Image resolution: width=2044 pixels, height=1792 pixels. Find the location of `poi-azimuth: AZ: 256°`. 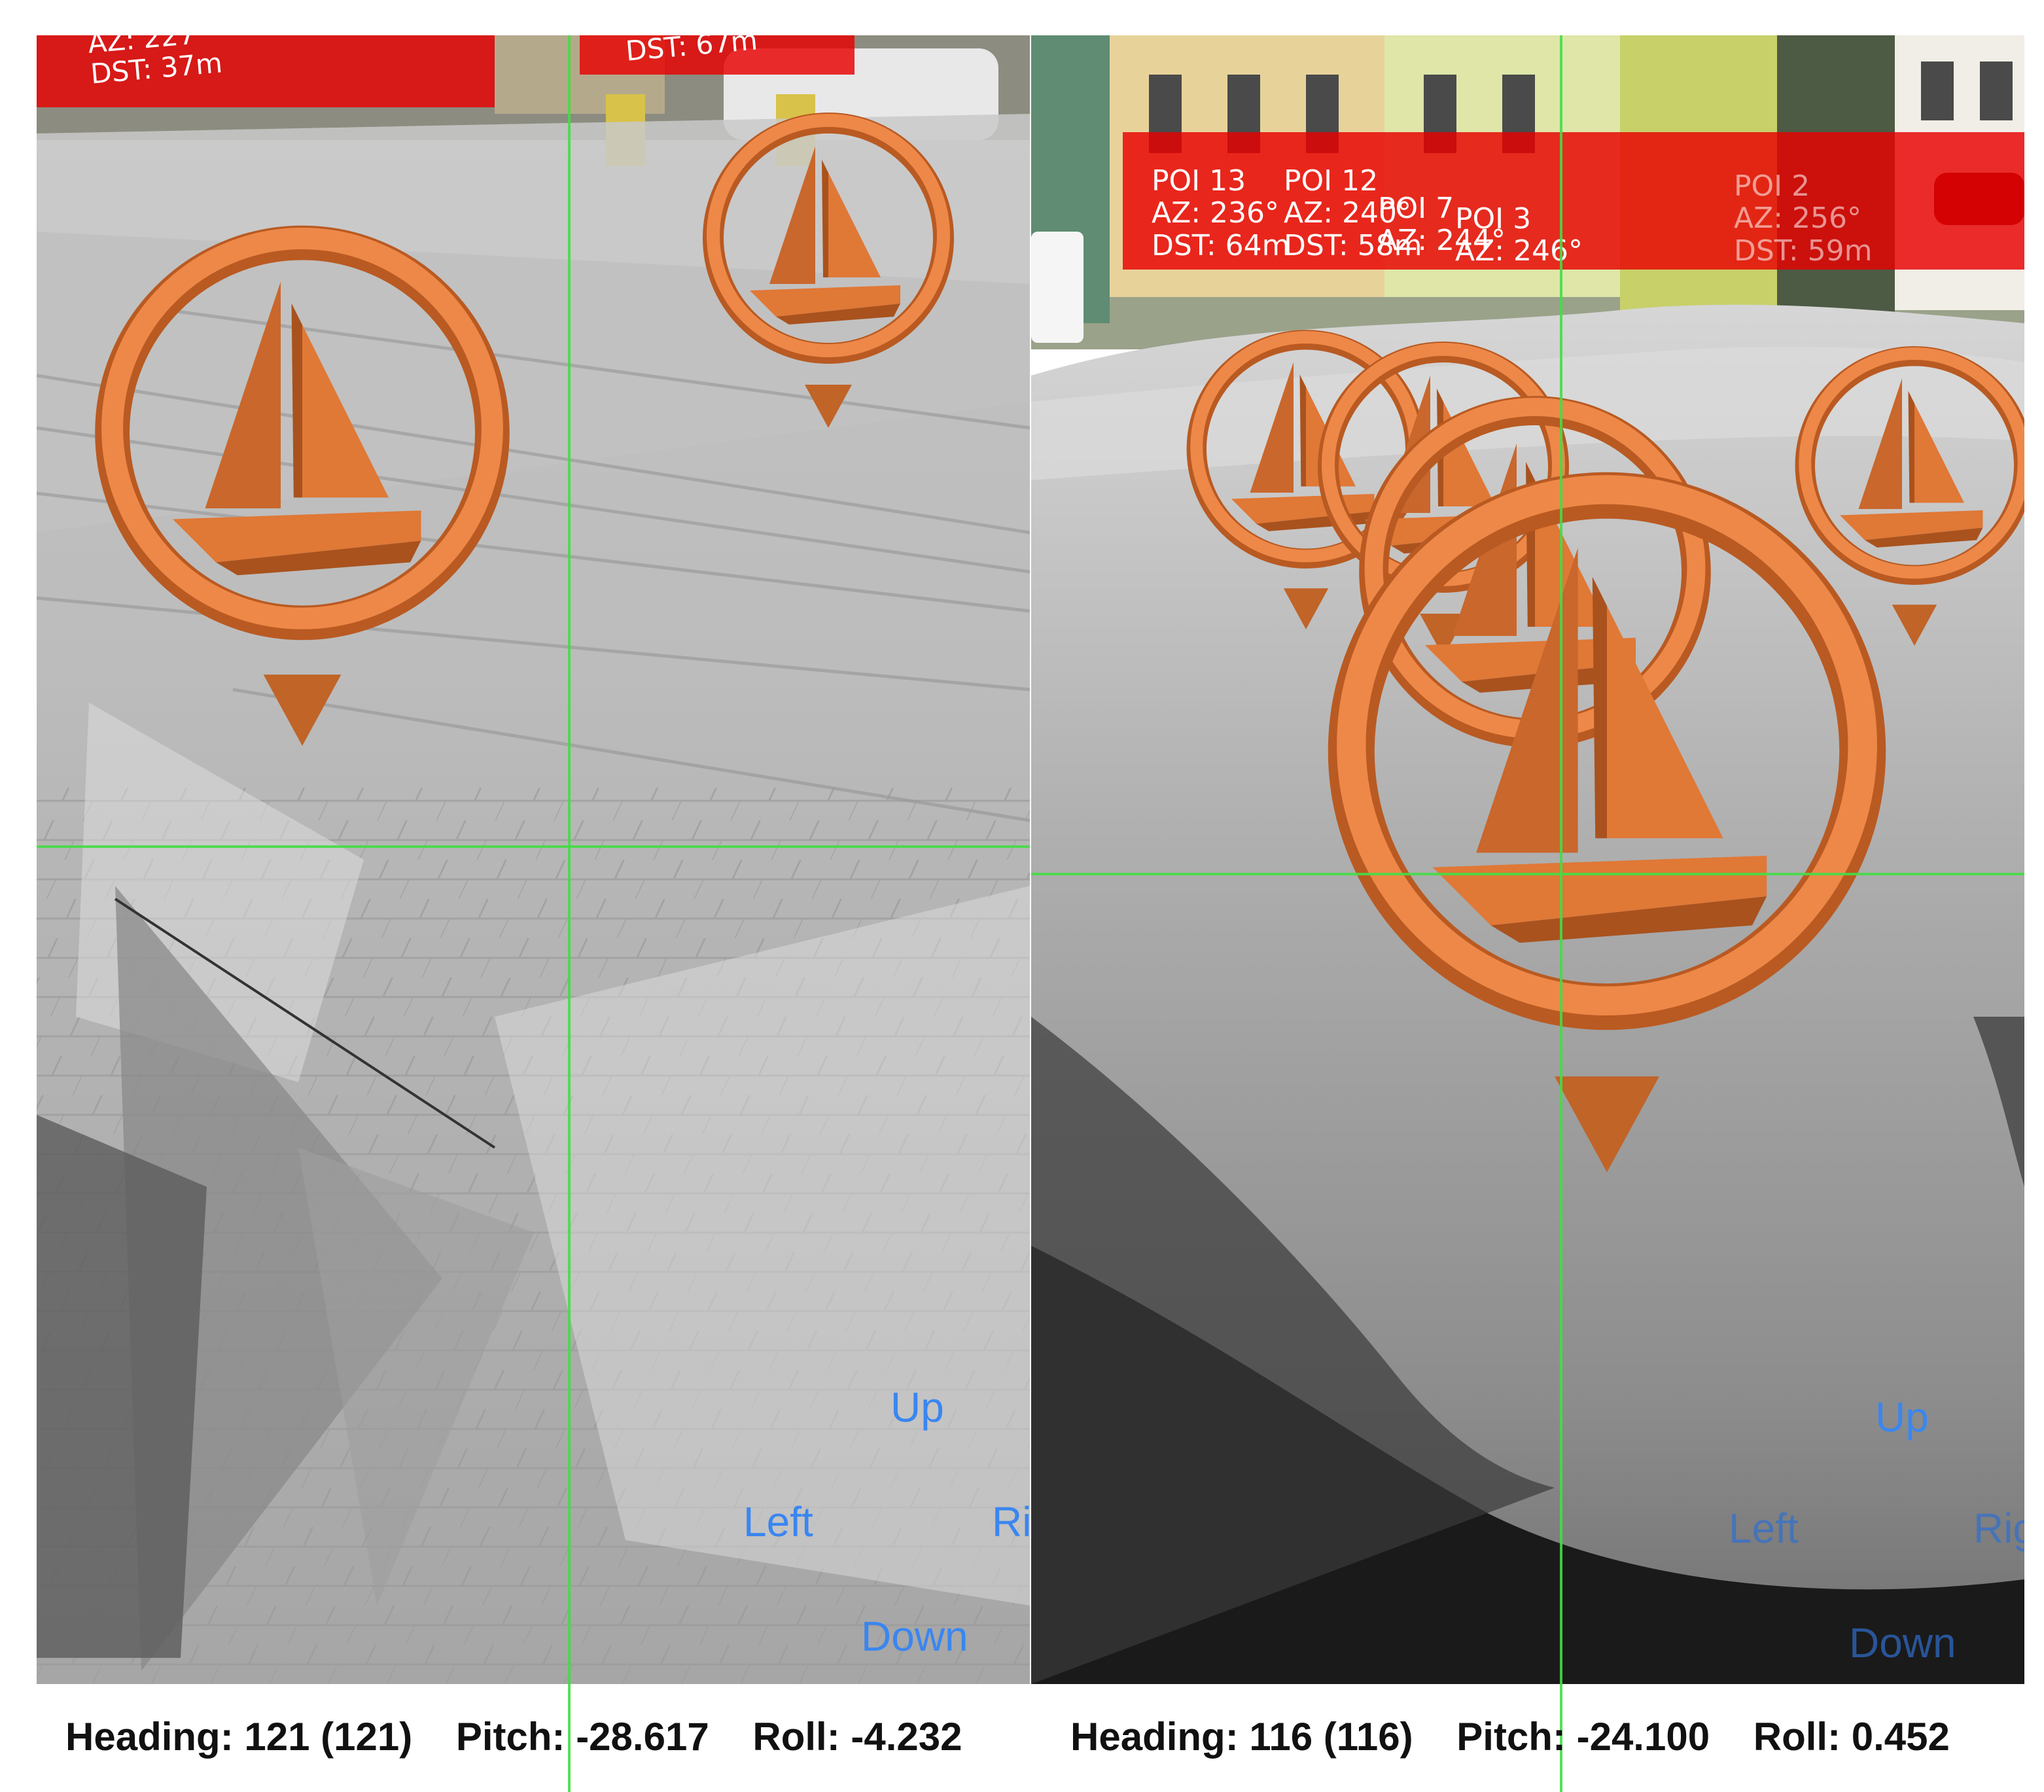

poi-azimuth: AZ: 256° is located at coordinates (1798, 219).